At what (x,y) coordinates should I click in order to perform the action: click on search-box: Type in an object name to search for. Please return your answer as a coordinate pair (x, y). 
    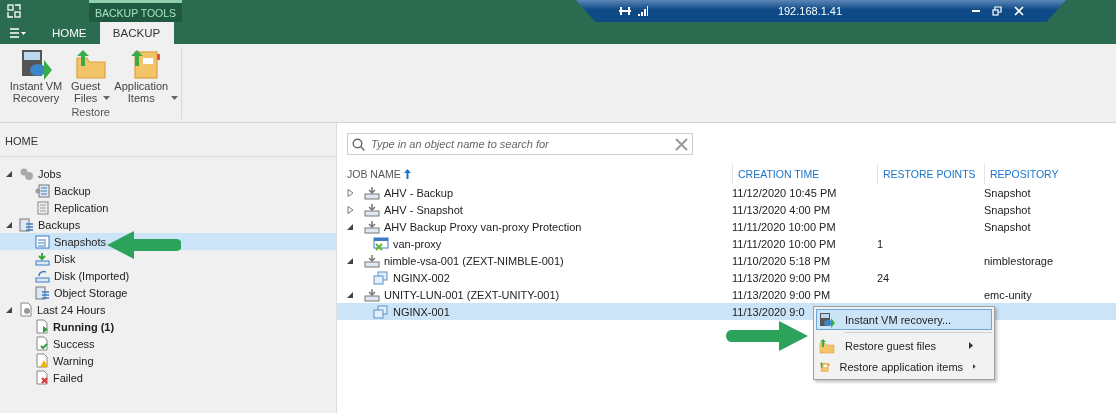
    Looking at the image, I should click on (520, 144).